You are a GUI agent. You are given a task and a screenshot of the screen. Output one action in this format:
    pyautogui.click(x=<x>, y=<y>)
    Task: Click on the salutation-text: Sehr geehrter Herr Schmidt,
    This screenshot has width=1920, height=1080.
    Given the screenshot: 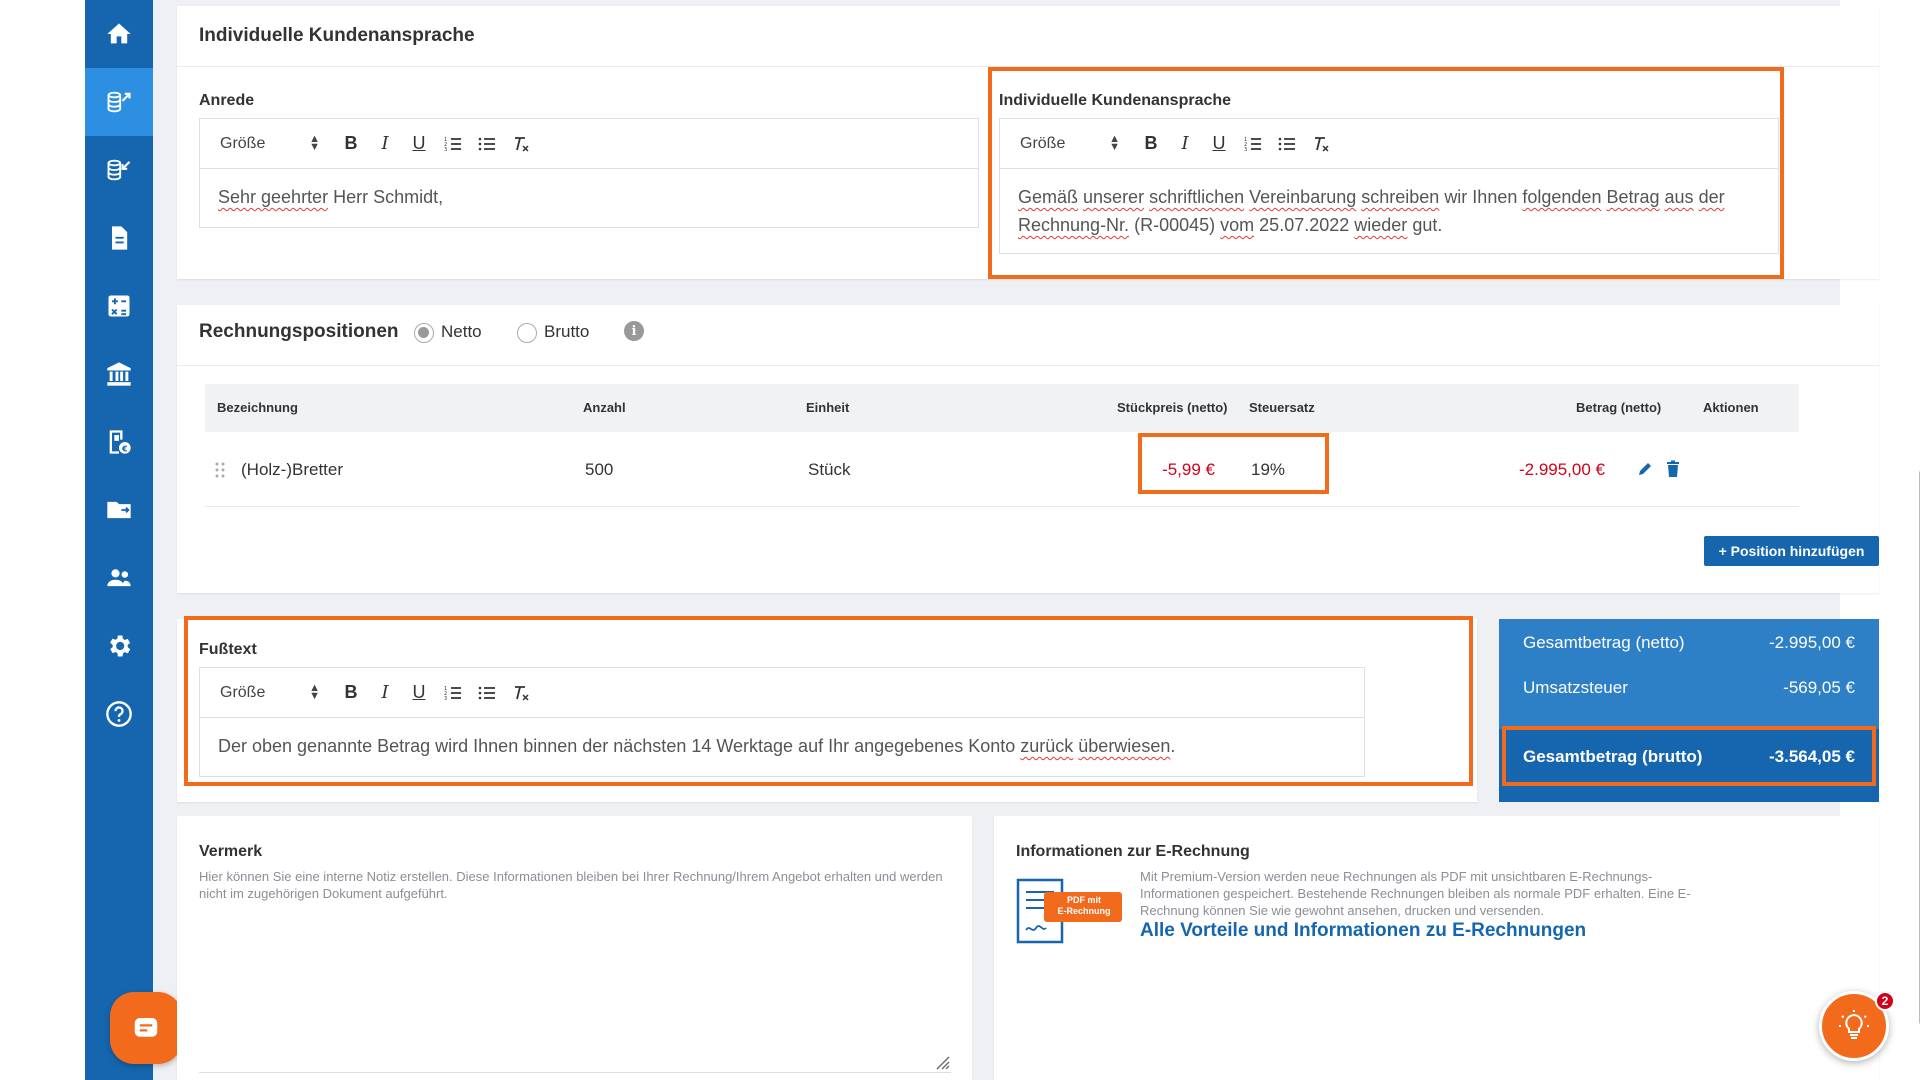 What is the action you would take?
    pyautogui.click(x=589, y=197)
    